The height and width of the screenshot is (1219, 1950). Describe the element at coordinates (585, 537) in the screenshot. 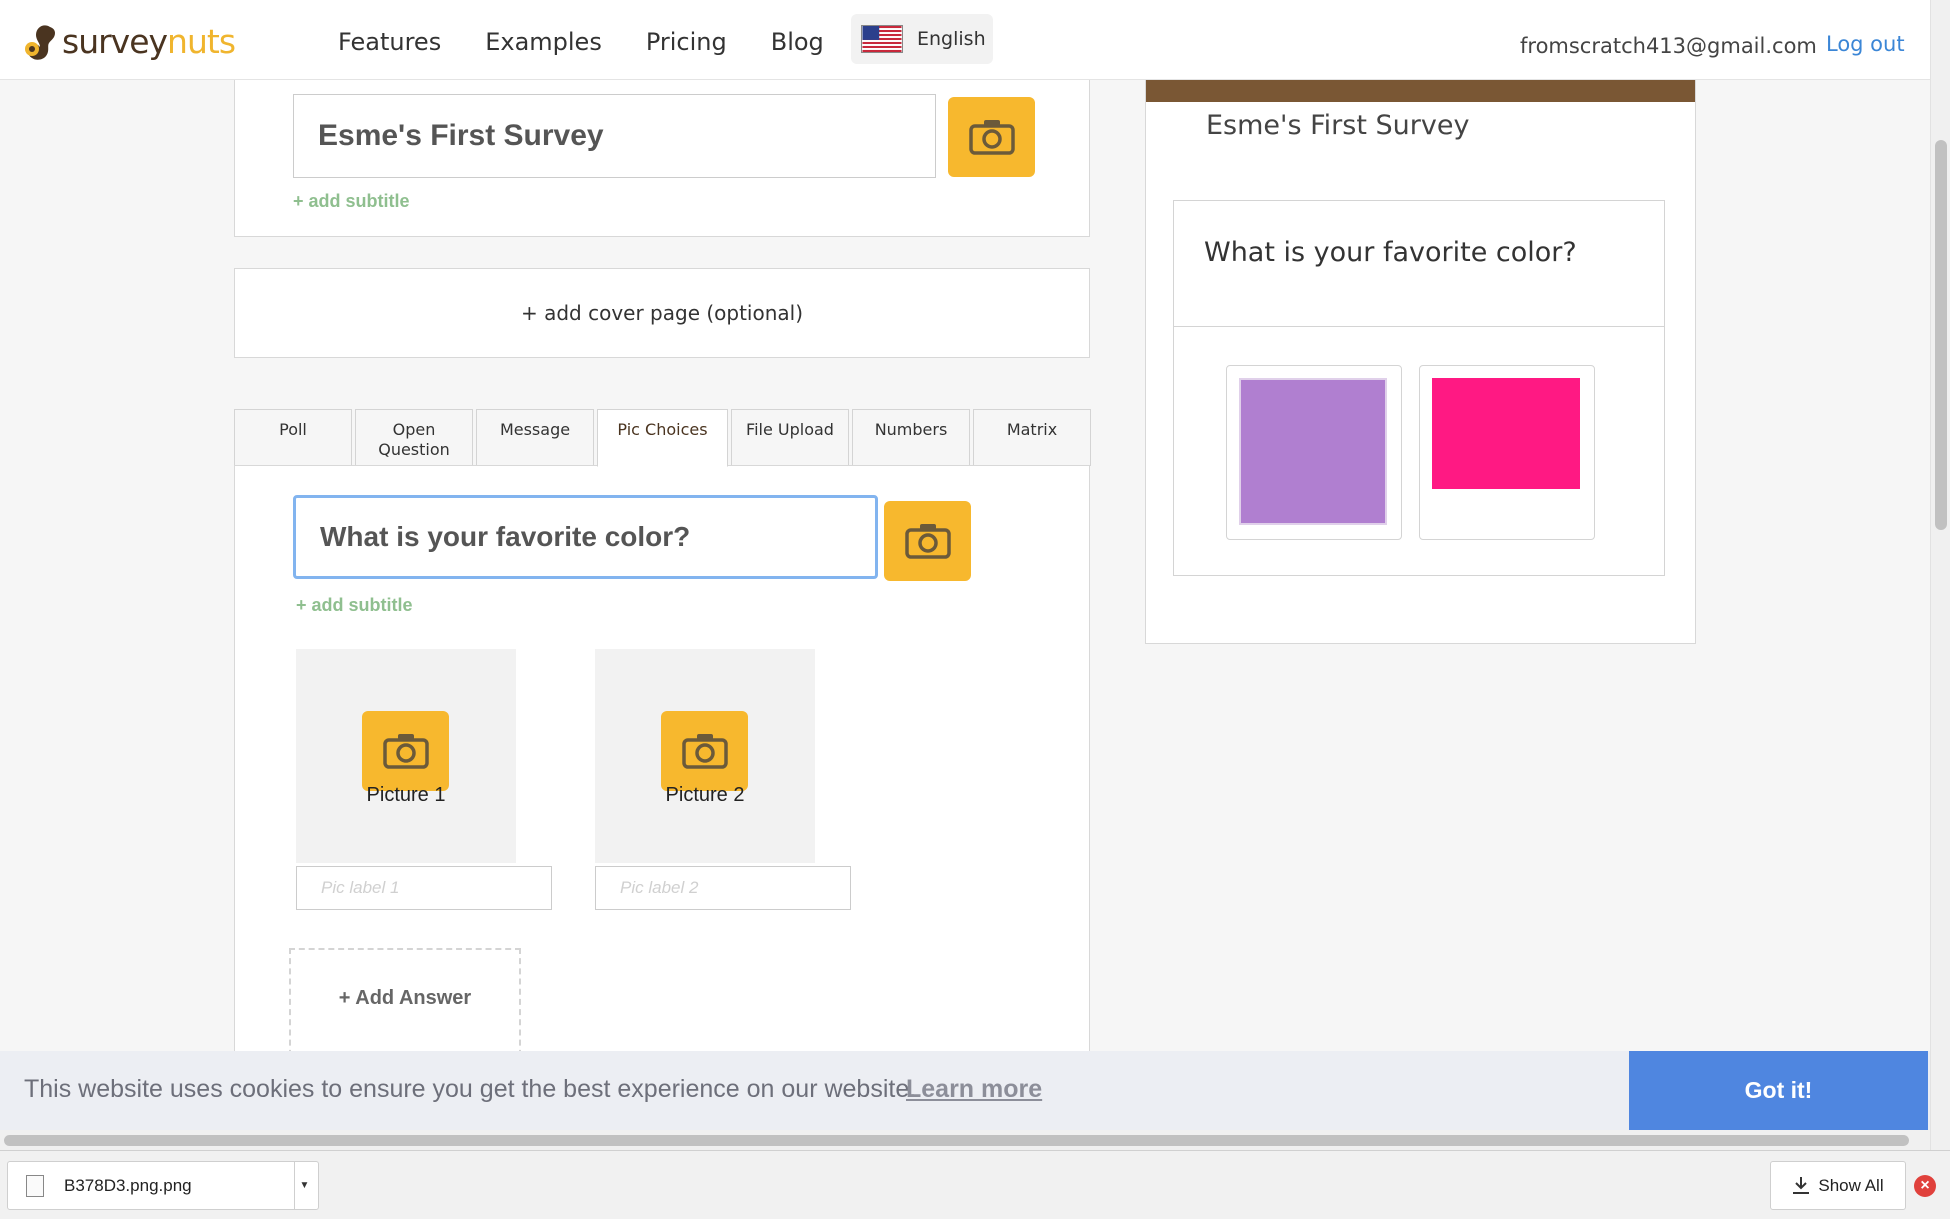

I see `question-input: What is your favorite color?` at that location.